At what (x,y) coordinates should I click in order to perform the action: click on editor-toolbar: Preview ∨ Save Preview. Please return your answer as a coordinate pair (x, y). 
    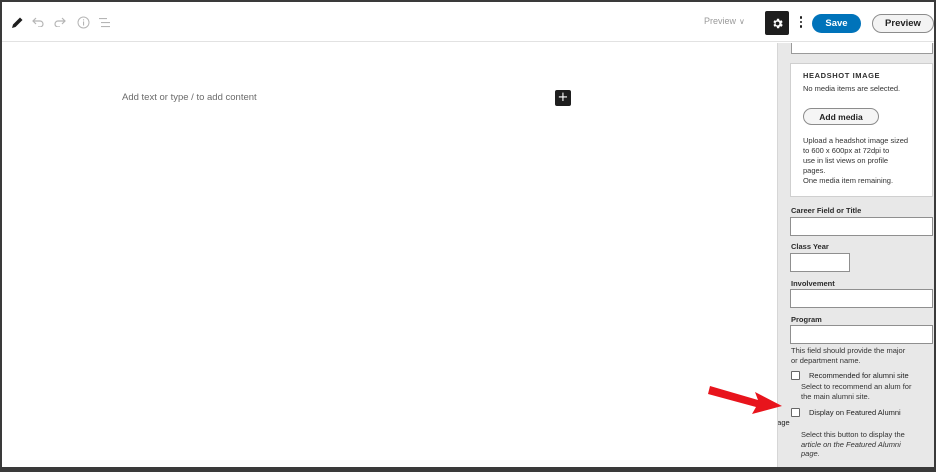
    Looking at the image, I should click on (468, 22).